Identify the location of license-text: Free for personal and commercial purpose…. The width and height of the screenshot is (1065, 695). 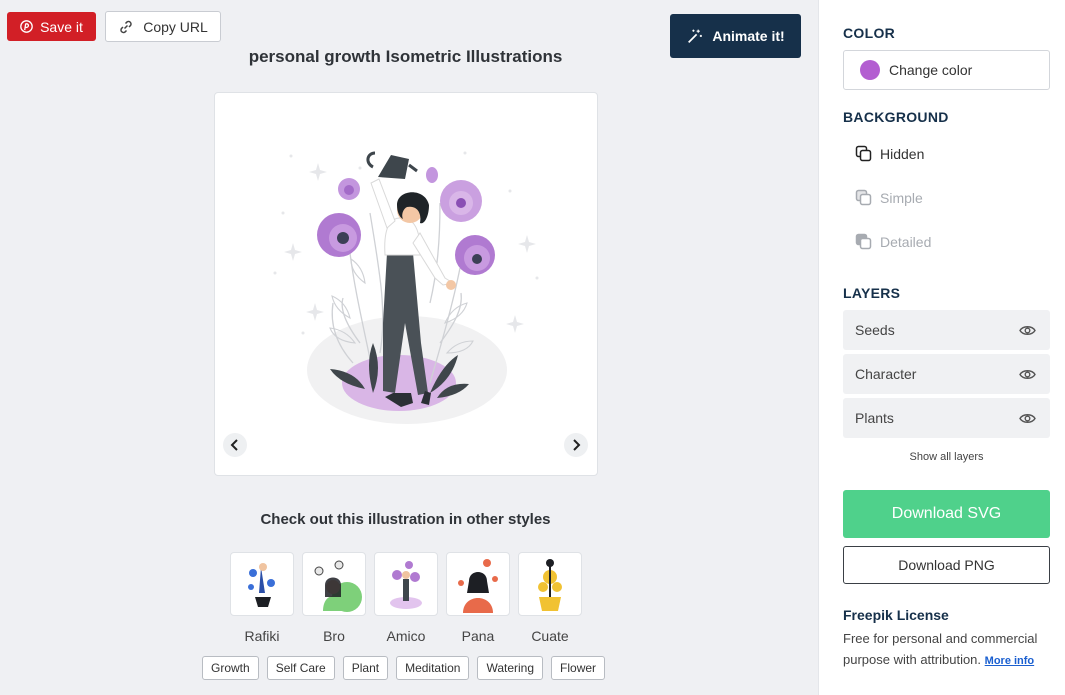
(950, 650).